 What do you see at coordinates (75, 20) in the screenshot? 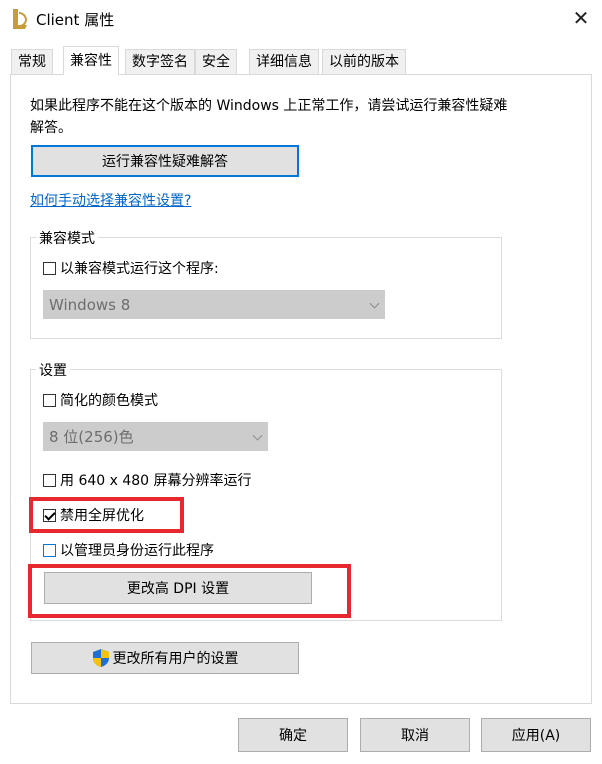
I see `window-title: Client 属性` at bounding box center [75, 20].